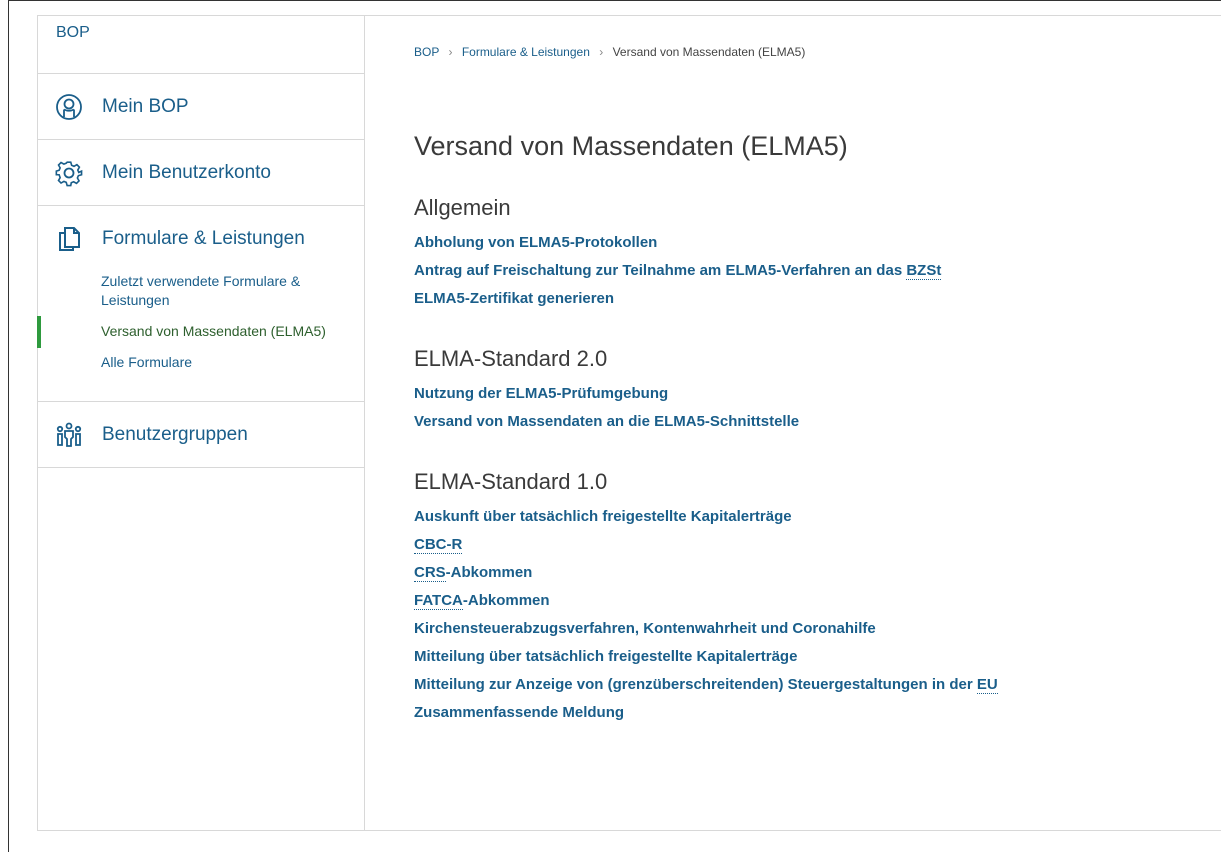 The height and width of the screenshot is (852, 1221). Describe the element at coordinates (201, 45) in the screenshot. I see `sidebar-home-link: BOP` at that location.